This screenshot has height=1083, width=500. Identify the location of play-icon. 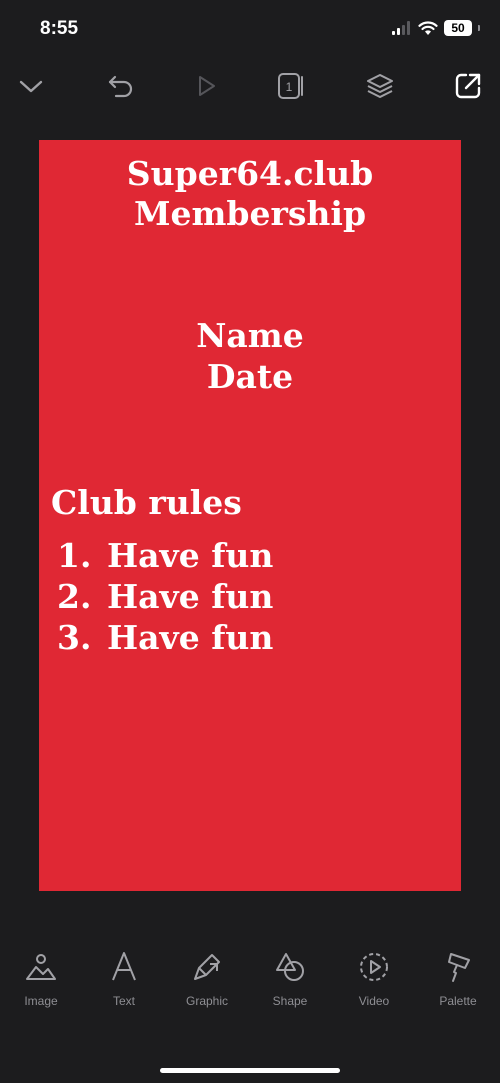
(207, 86).